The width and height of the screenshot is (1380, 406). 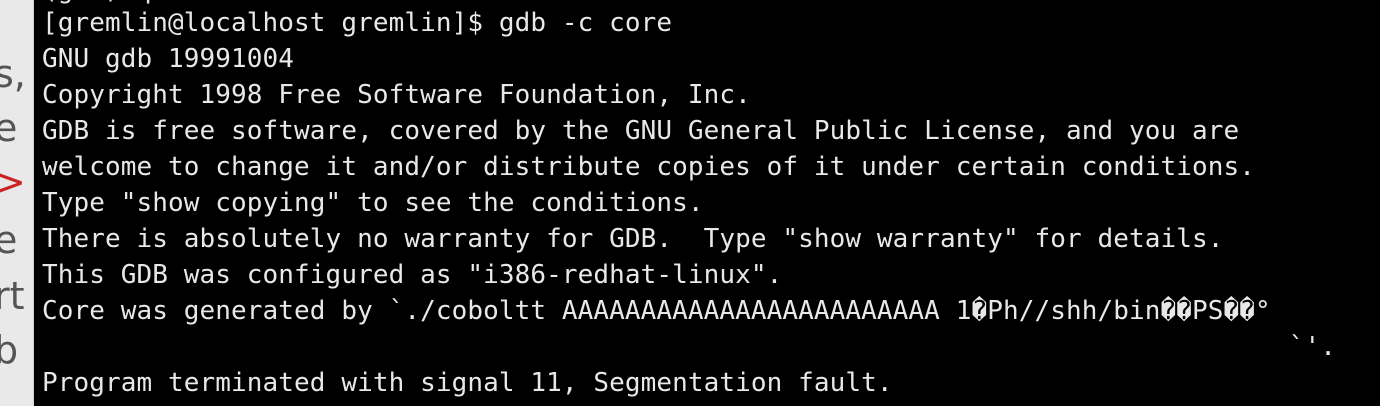 What do you see at coordinates (17, 203) in the screenshot?
I see `background-window-edge: s, e > e rt b` at bounding box center [17, 203].